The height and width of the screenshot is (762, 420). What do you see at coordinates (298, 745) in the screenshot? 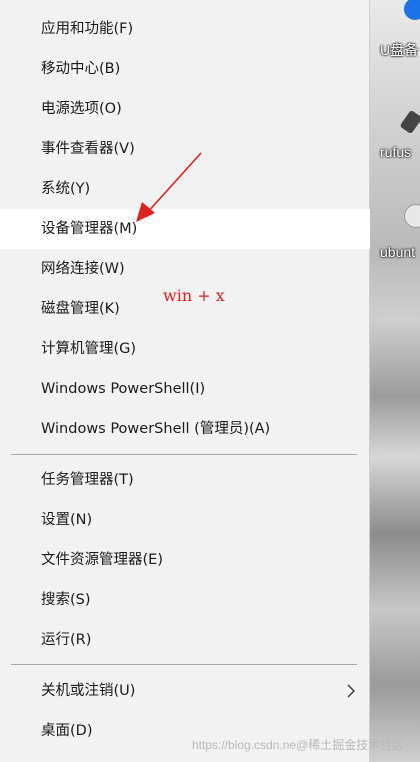
I see `watermark: https://blog.csdn.ne@稀土掘金技术社区` at bounding box center [298, 745].